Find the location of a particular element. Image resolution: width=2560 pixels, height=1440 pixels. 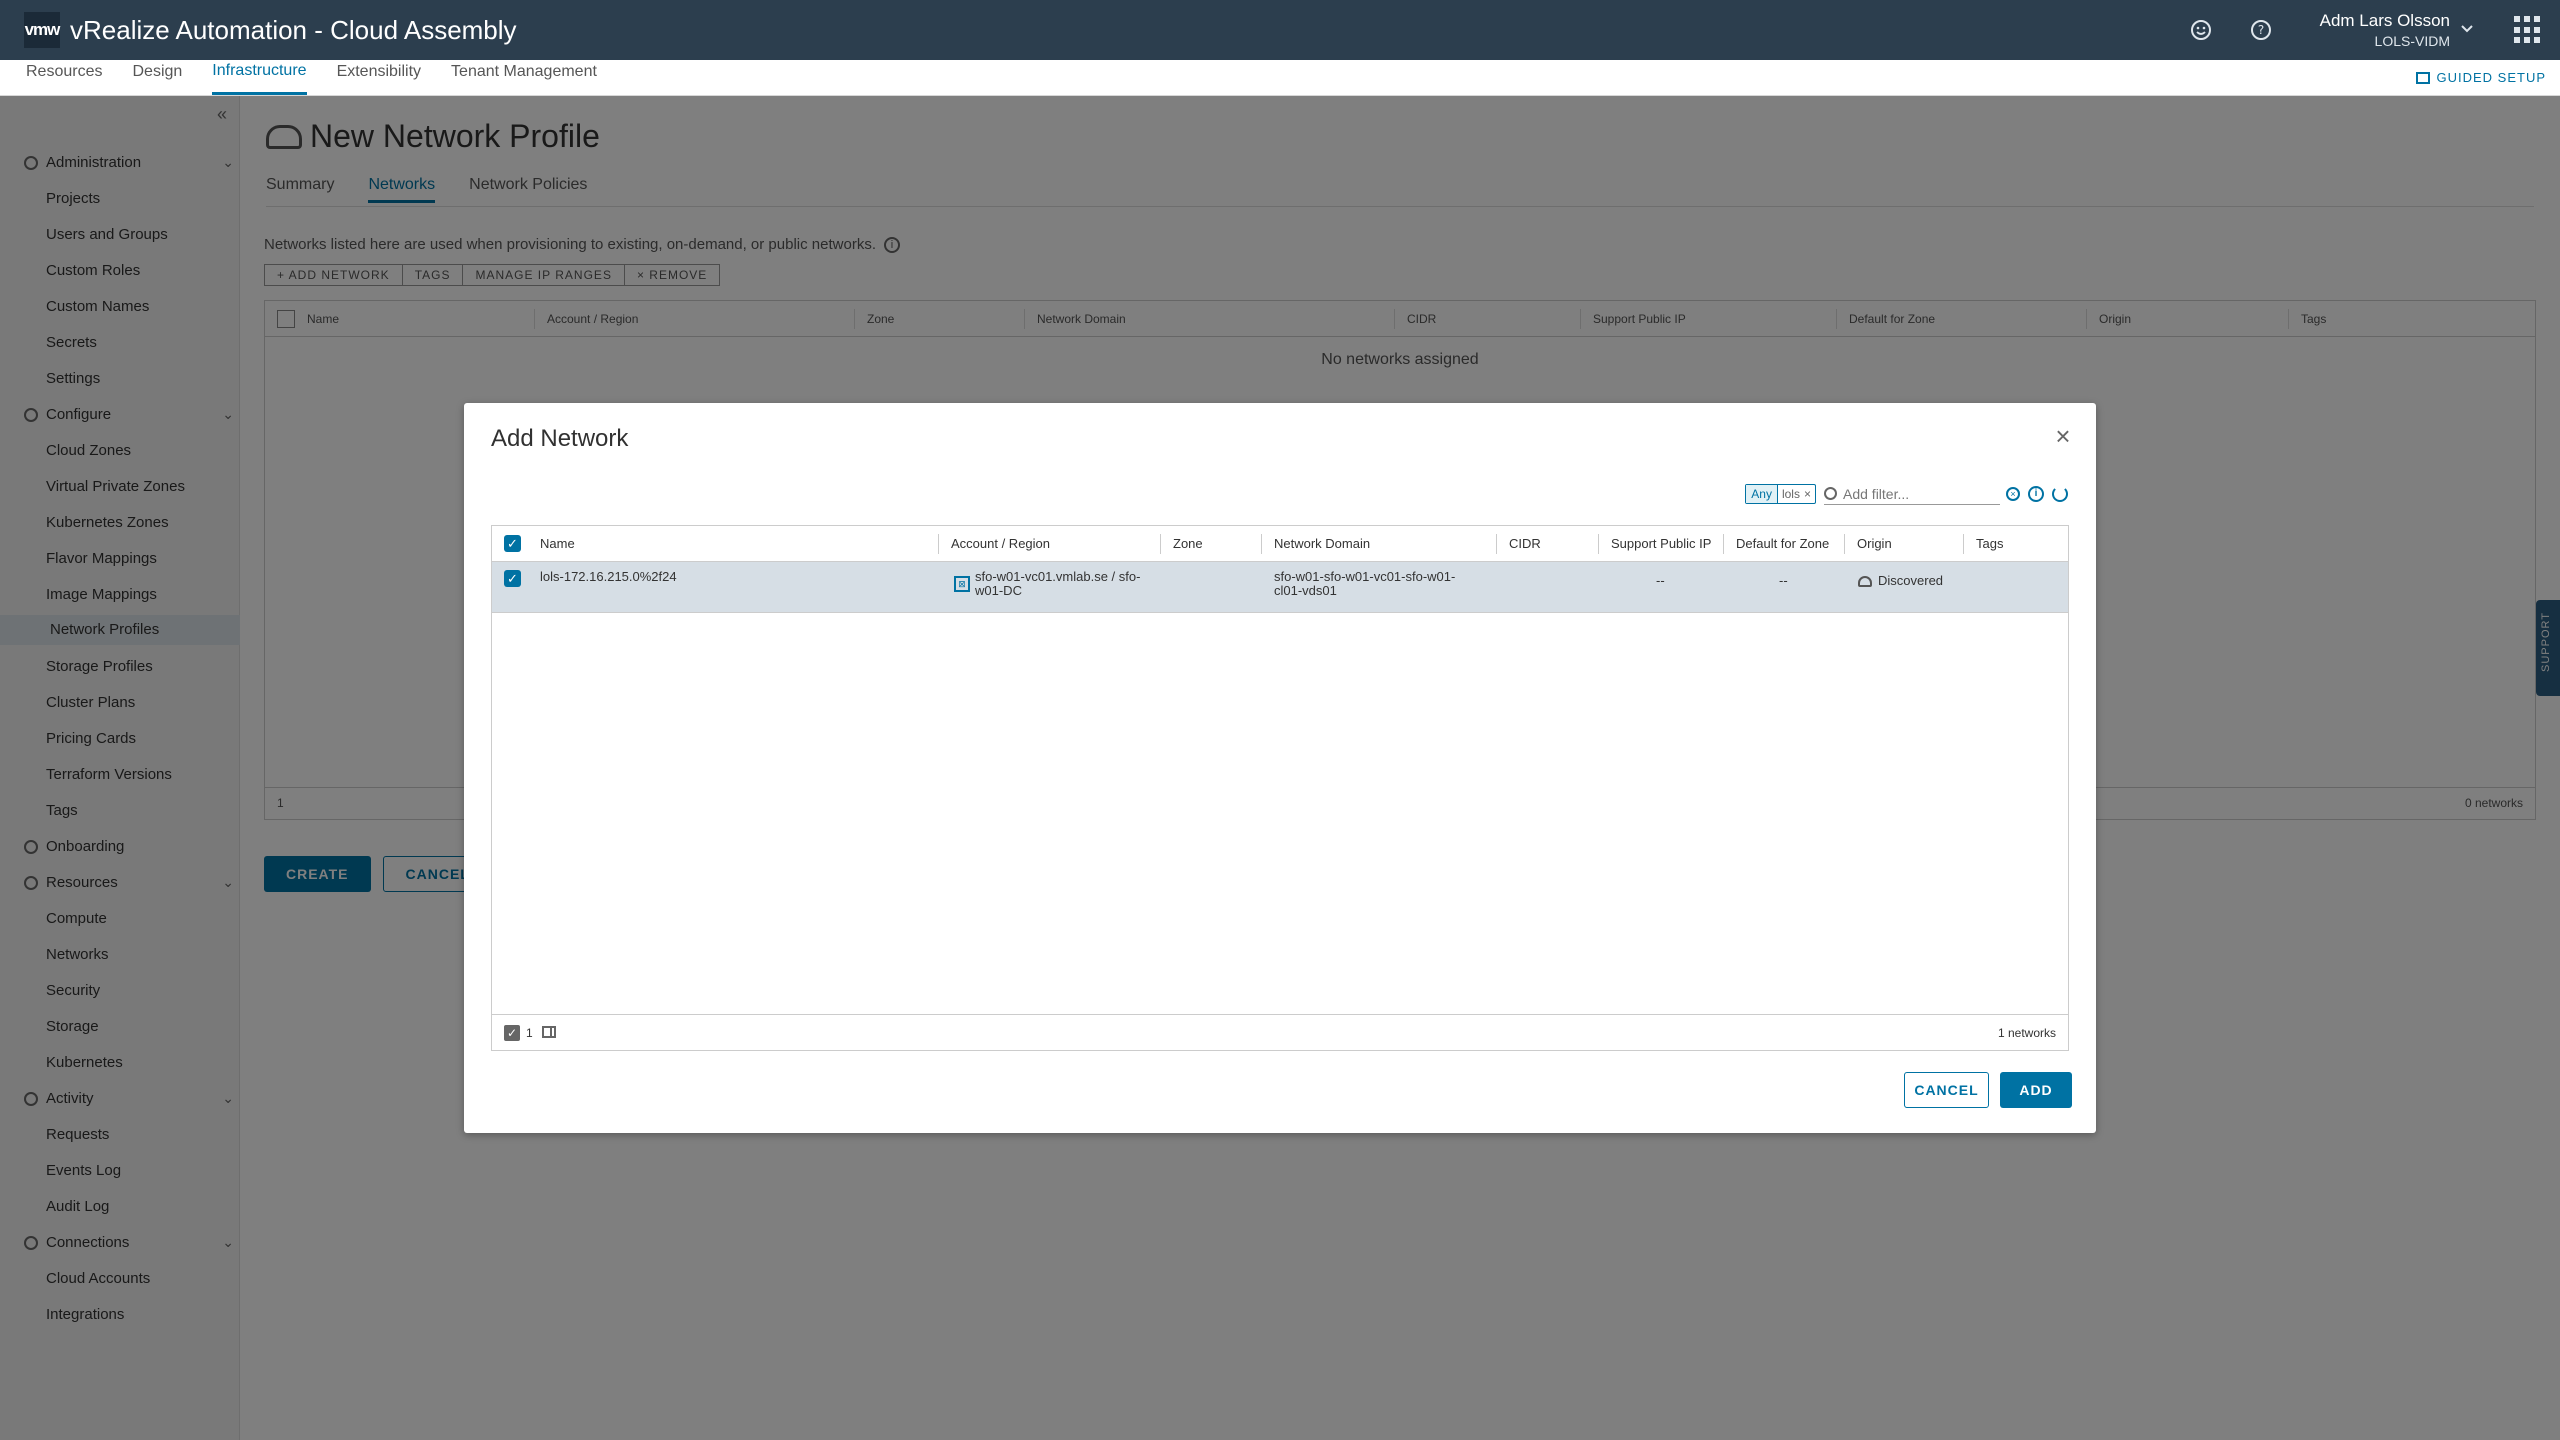

column-toggle-icon is located at coordinates (549, 1032).